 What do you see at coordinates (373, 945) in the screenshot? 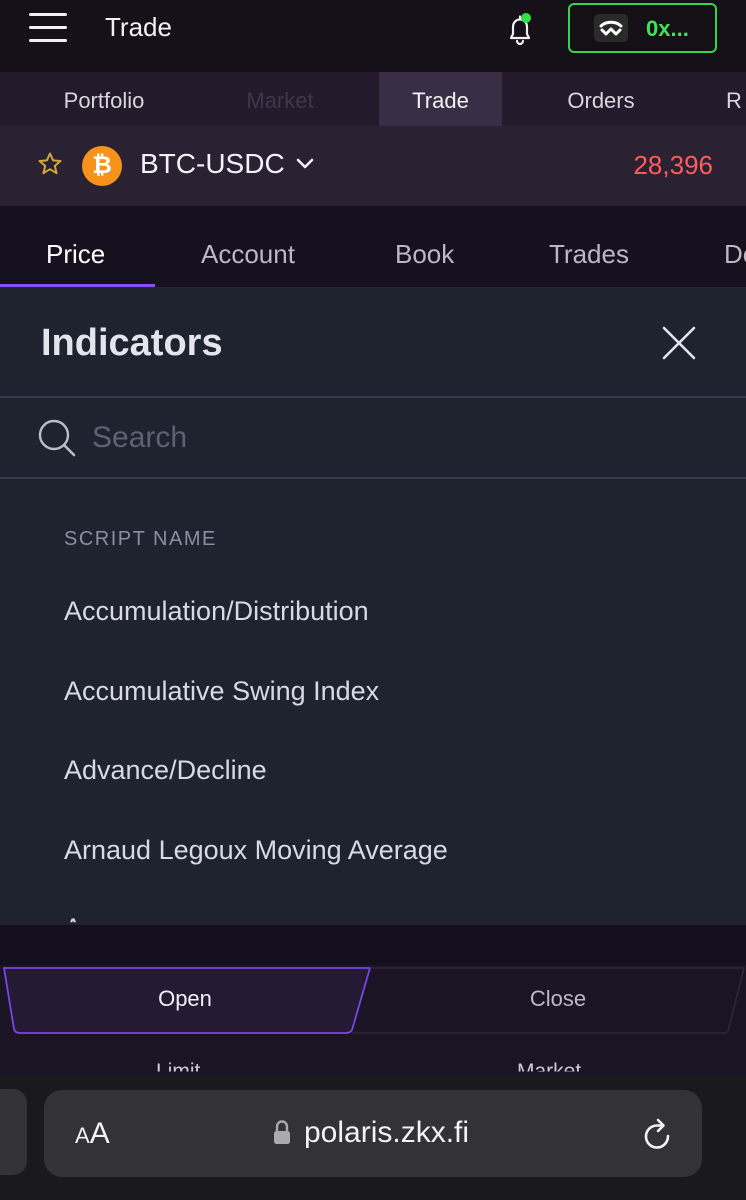
I see `panel-gap` at bounding box center [373, 945].